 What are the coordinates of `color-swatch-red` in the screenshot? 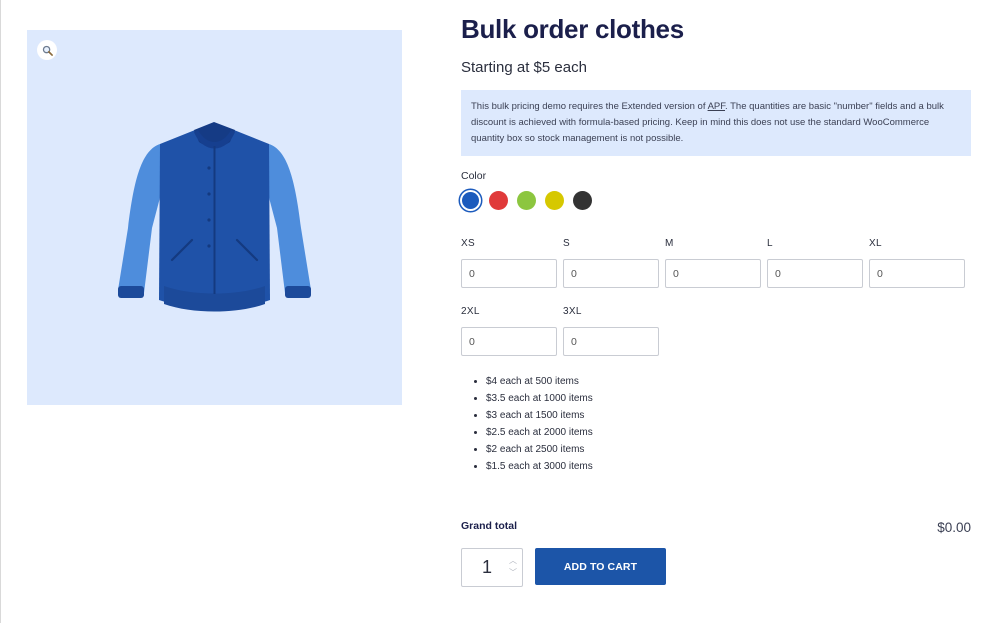 It's located at (498, 200).